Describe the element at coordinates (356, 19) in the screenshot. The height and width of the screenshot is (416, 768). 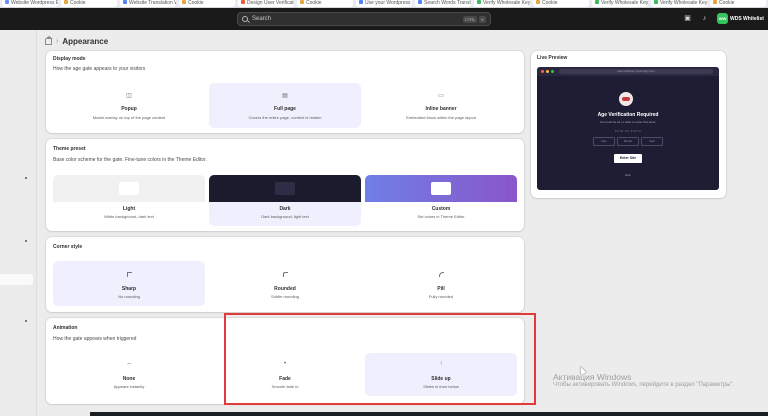
I see `search-input: Search` at that location.